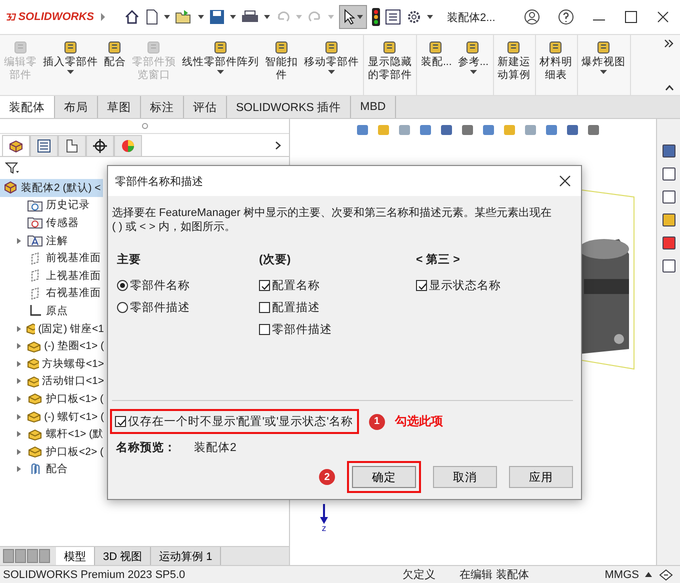 The width and height of the screenshot is (680, 583). I want to click on ribbon-tool-button: 新建运 动算例, so click(514, 66).